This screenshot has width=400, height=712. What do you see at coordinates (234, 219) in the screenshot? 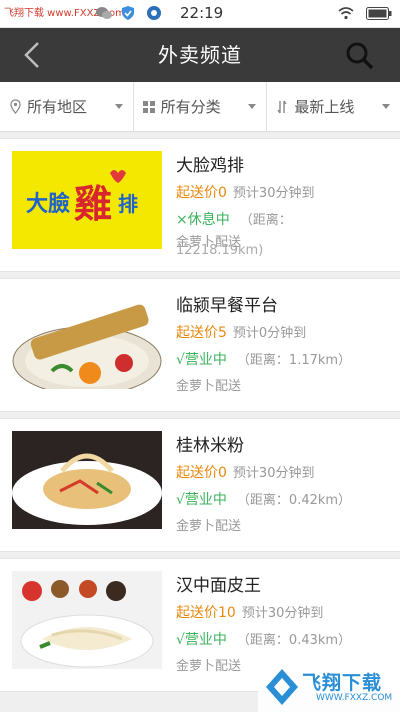
I see `shop-status-row: ×休息中 （距离：` at bounding box center [234, 219].